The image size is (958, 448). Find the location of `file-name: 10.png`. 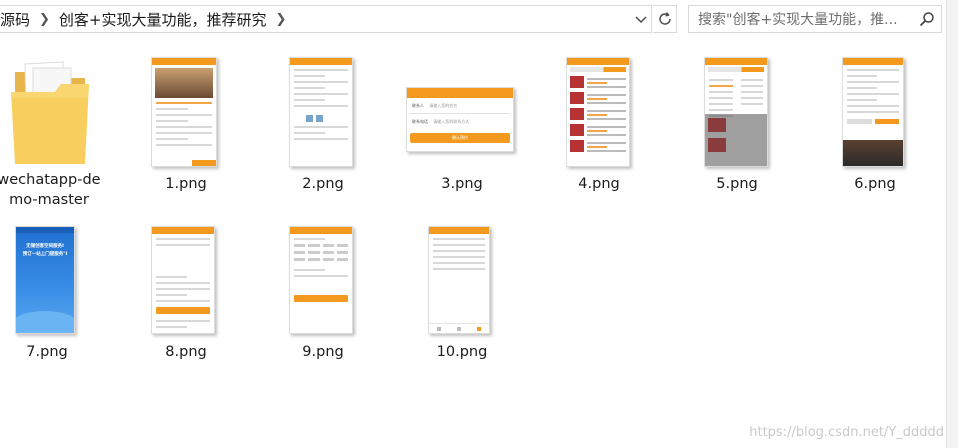

file-name: 10.png is located at coordinates (462, 352).